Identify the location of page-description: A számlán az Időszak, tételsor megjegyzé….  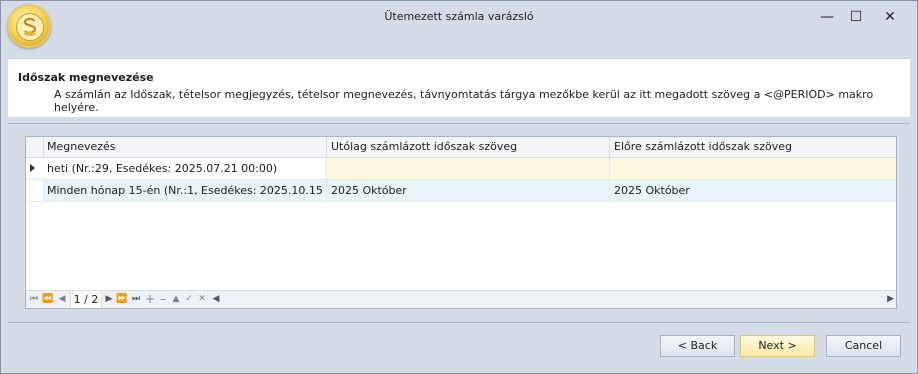
(464, 101).